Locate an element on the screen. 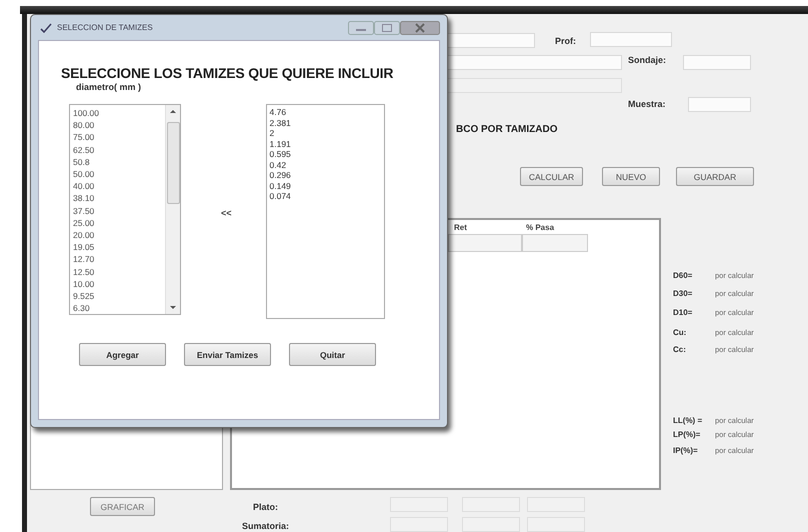 Image resolution: width=808 pixels, height=532 pixels. sondaje-label: Sondaje: is located at coordinates (647, 60).